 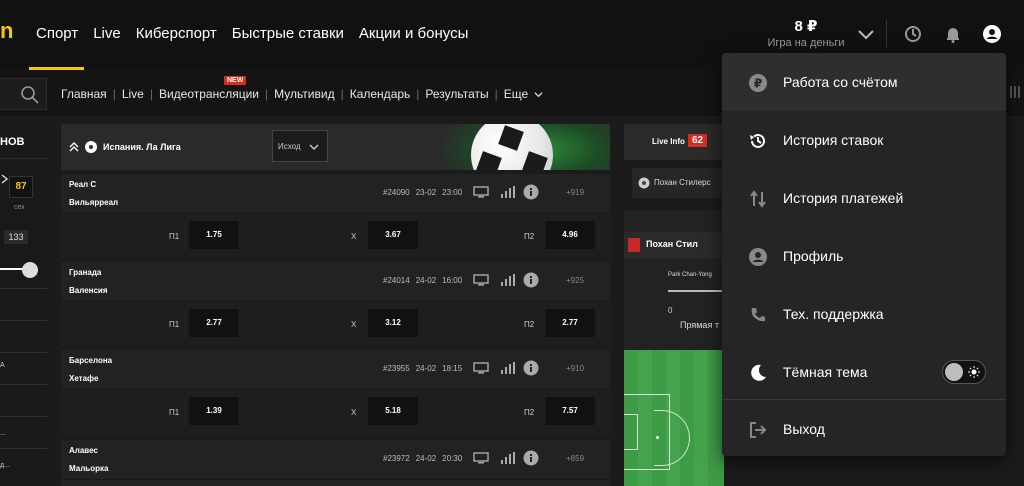 I want to click on subnav-more: Еще, so click(x=516, y=94).